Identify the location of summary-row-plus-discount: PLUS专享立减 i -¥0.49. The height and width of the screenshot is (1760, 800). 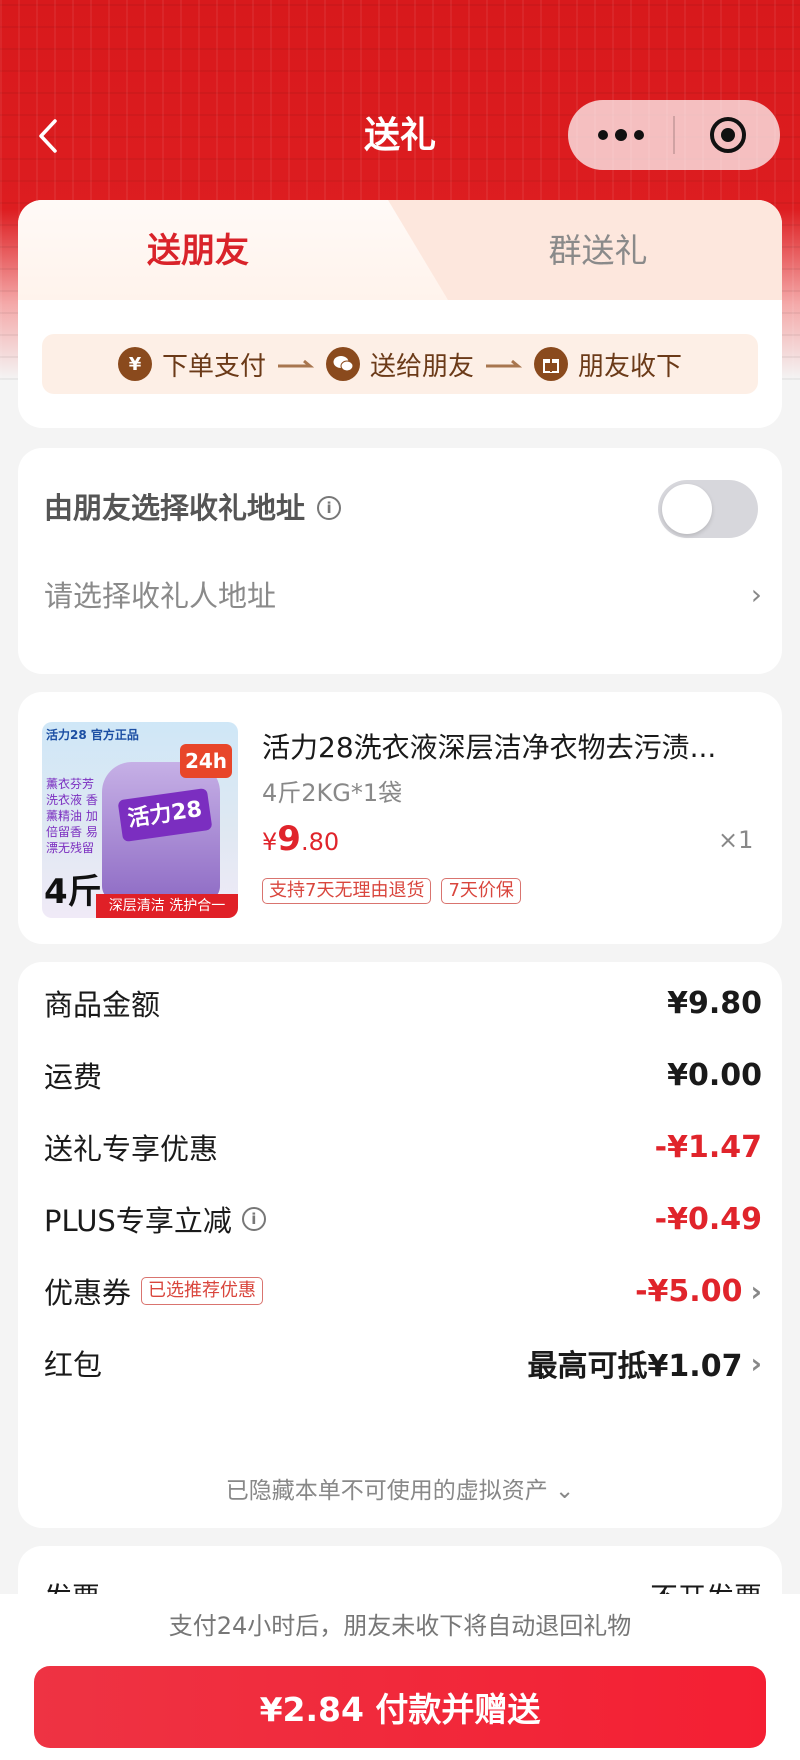
(403, 1219).